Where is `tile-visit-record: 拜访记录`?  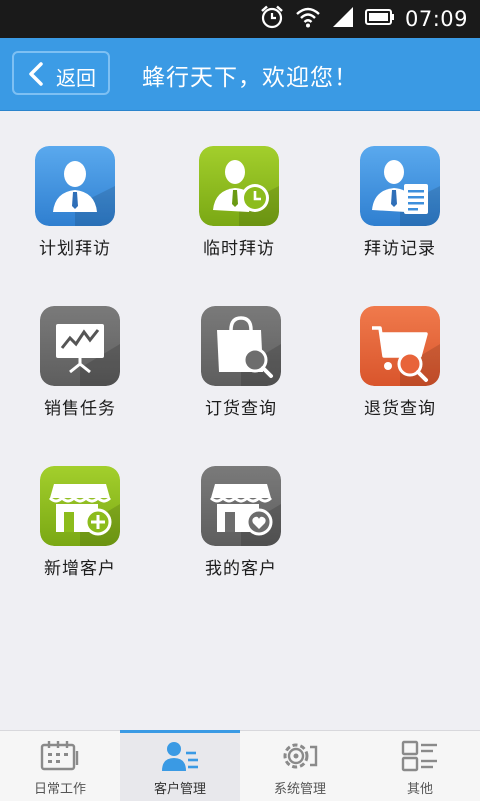 tile-visit-record: 拜访记录 is located at coordinates (400, 211).